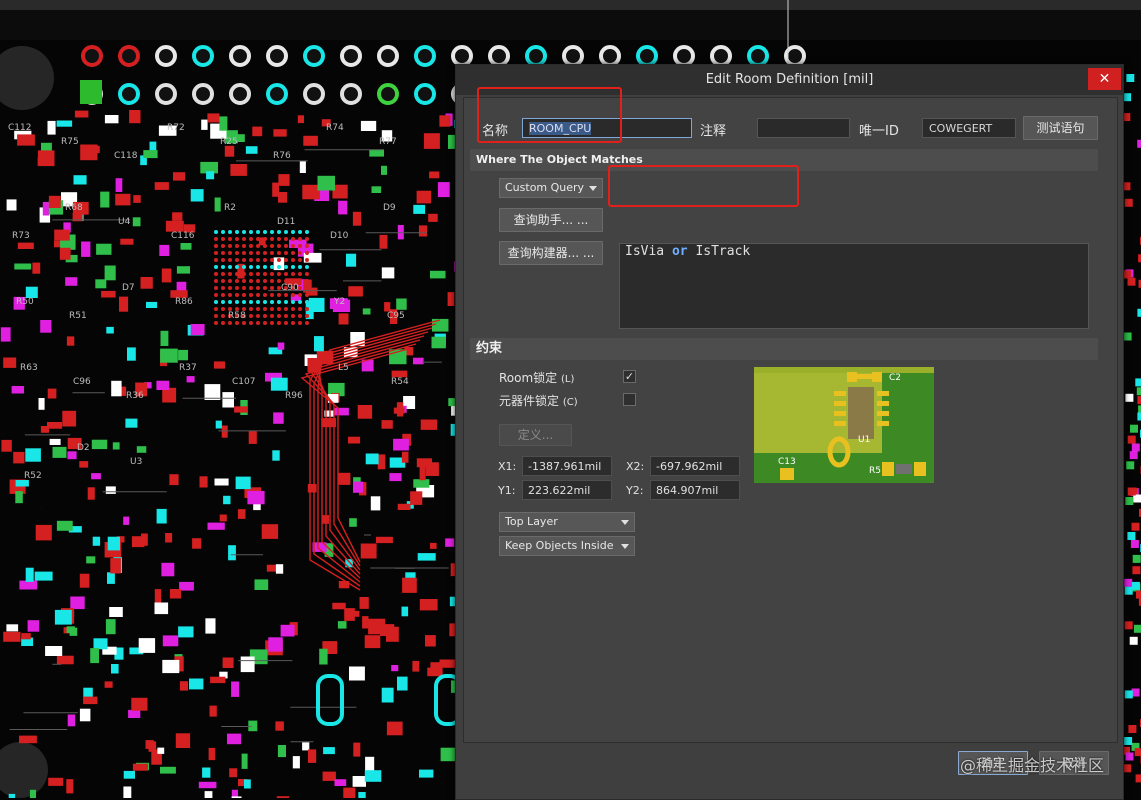 The height and width of the screenshot is (800, 1141). What do you see at coordinates (1104, 79) in the screenshot?
I see `close-button: ✕` at bounding box center [1104, 79].